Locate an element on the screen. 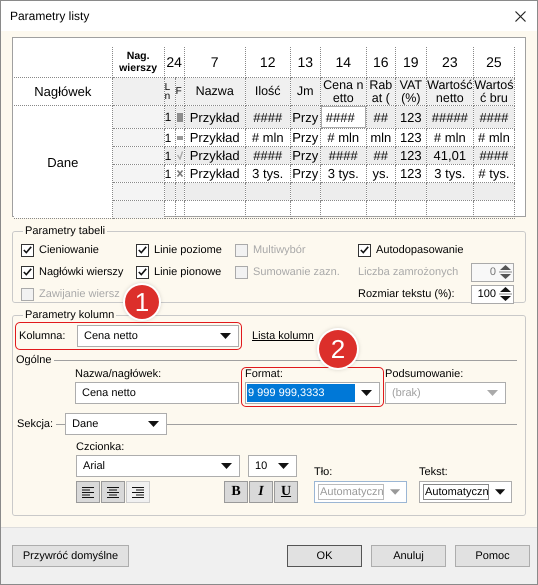 This screenshot has width=538, height=585. font-size-dropdown: 10 is located at coordinates (272, 466).